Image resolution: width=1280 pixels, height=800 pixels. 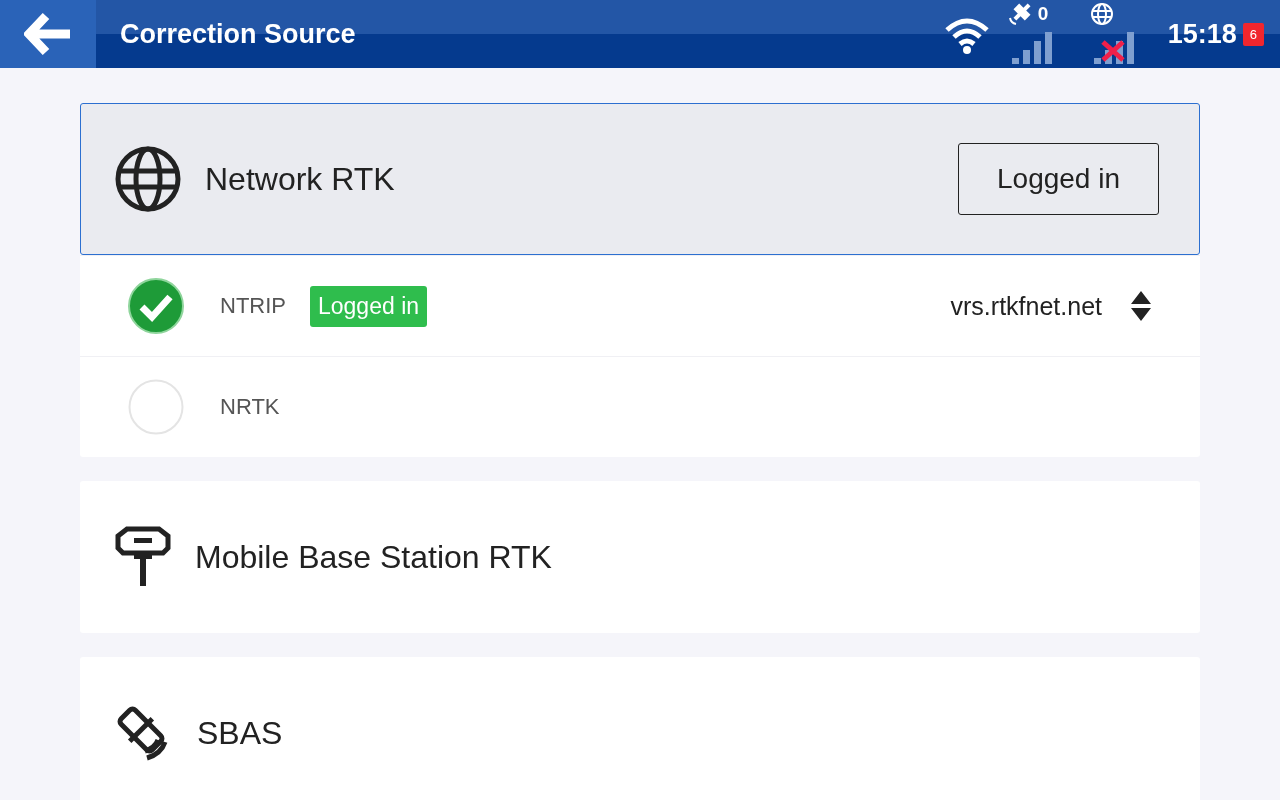 What do you see at coordinates (1026, 306) in the screenshot?
I see `server-address: vrs.rtkfnet.net` at bounding box center [1026, 306].